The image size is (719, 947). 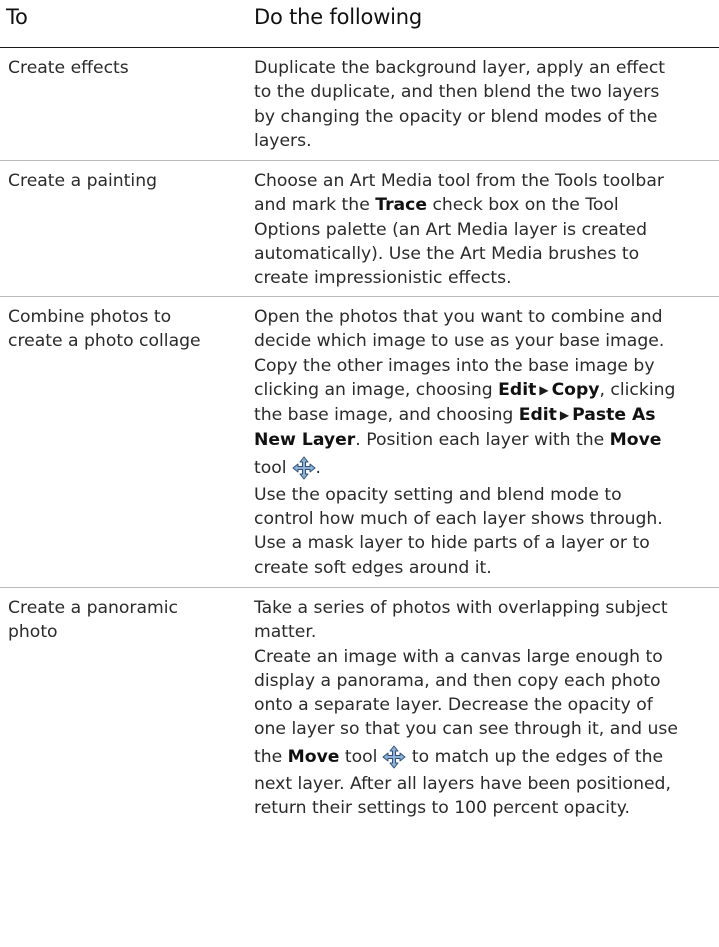 What do you see at coordinates (93, 620) in the screenshot?
I see `task-cell: Create a panoramic photo` at bounding box center [93, 620].